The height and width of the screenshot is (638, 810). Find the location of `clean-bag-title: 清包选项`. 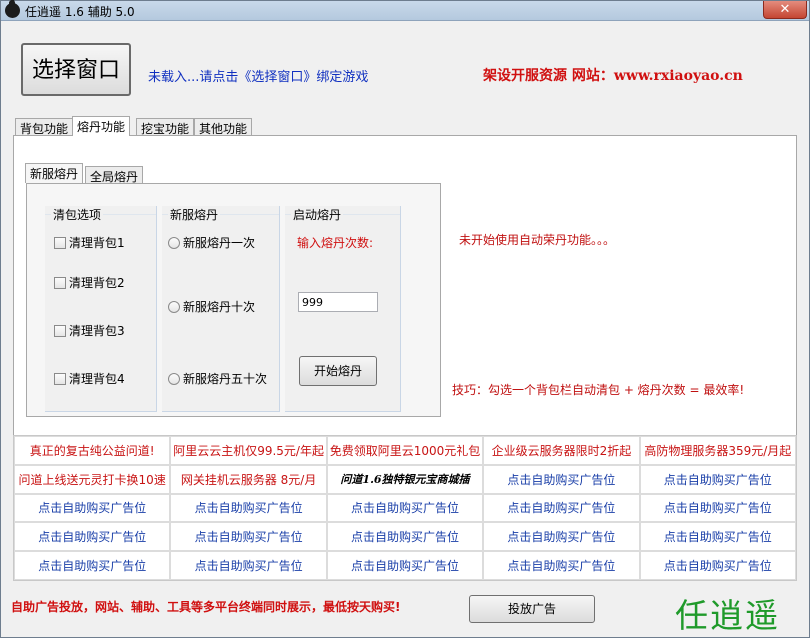

clean-bag-title: 清包选项 is located at coordinates (77, 214).